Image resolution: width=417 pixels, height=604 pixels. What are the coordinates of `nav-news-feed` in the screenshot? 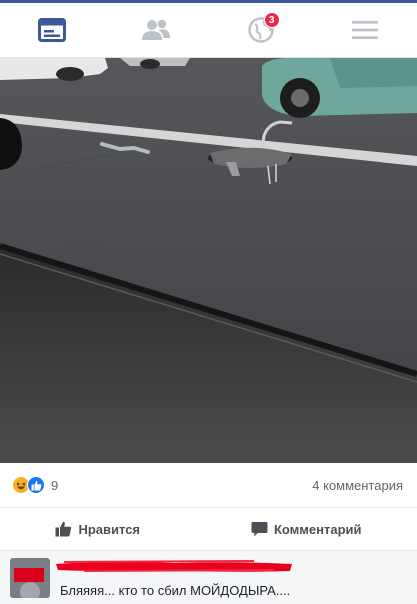 It's located at (52, 30).